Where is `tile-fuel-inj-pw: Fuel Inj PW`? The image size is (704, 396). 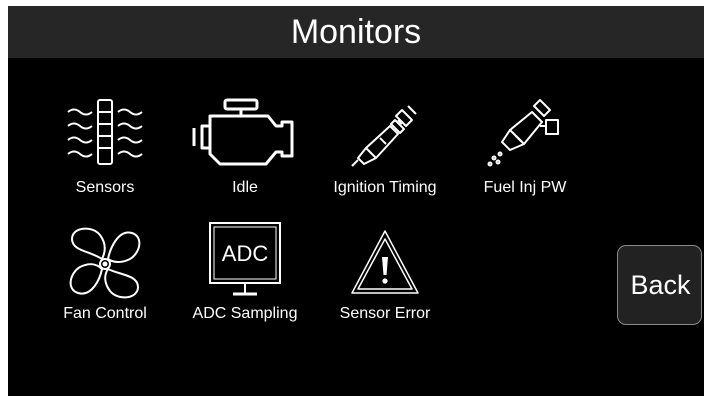
tile-fuel-inj-pw: Fuel Inj PW is located at coordinates (525, 158).